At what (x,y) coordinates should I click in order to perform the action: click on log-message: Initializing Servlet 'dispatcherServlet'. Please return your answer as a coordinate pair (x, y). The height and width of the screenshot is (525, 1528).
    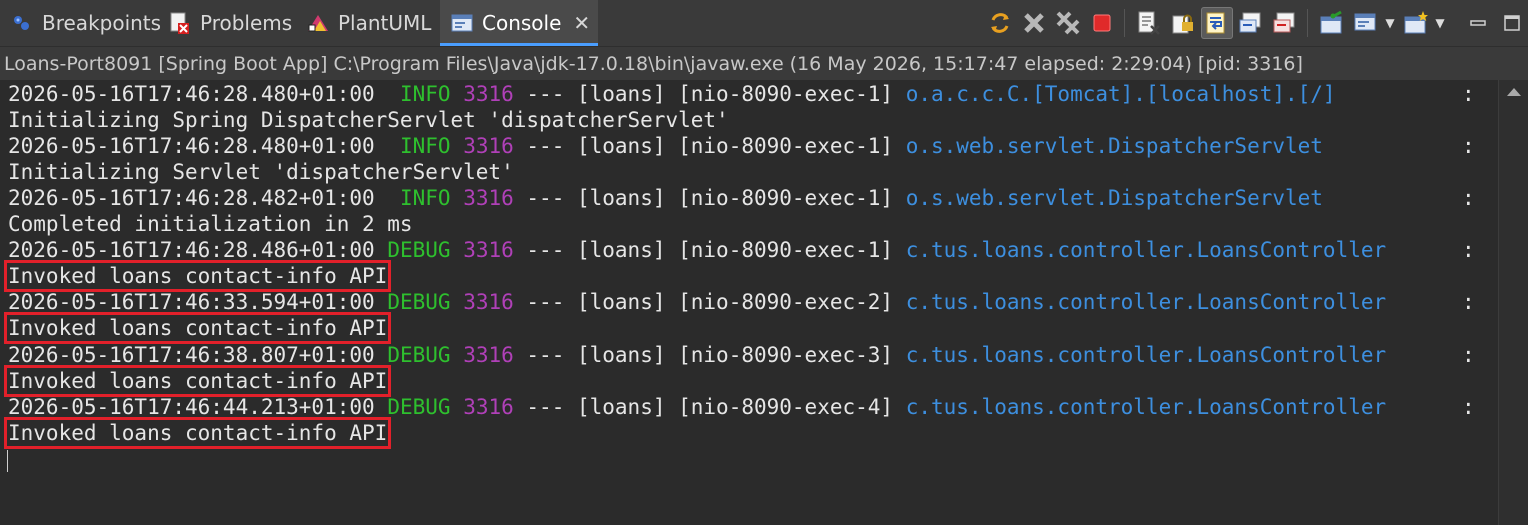
    Looking at the image, I should click on (261, 172).